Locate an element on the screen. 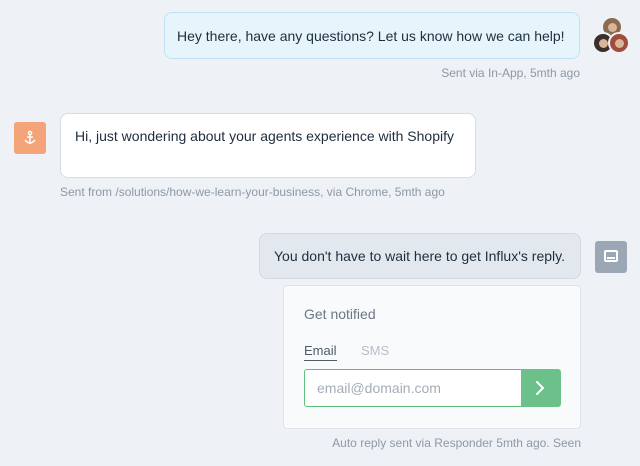  agent-message-meta: Sent via In-App, 5mth ago is located at coordinates (510, 73).